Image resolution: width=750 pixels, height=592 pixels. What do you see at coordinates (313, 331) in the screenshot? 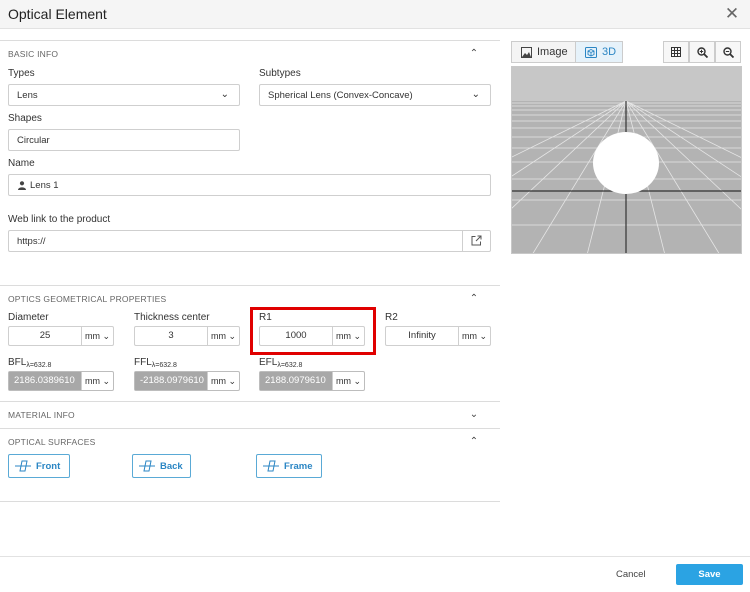
I see `r1-highlight-box` at bounding box center [313, 331].